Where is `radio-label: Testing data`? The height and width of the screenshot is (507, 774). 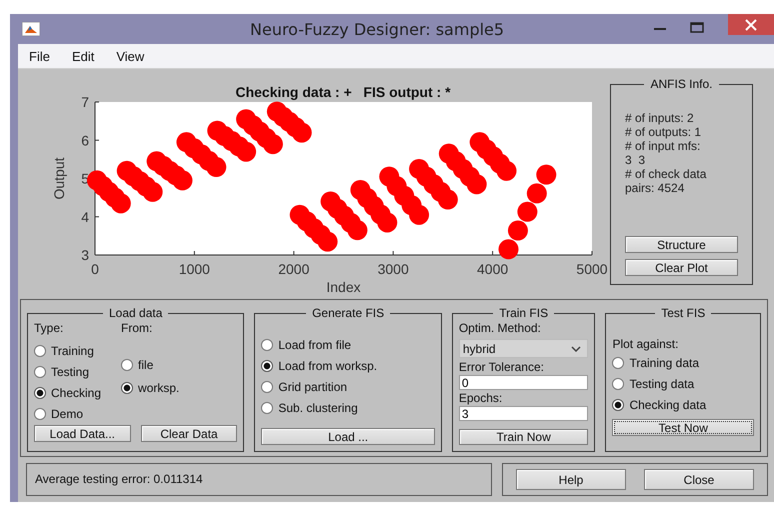
radio-label: Testing data is located at coordinates (661, 383).